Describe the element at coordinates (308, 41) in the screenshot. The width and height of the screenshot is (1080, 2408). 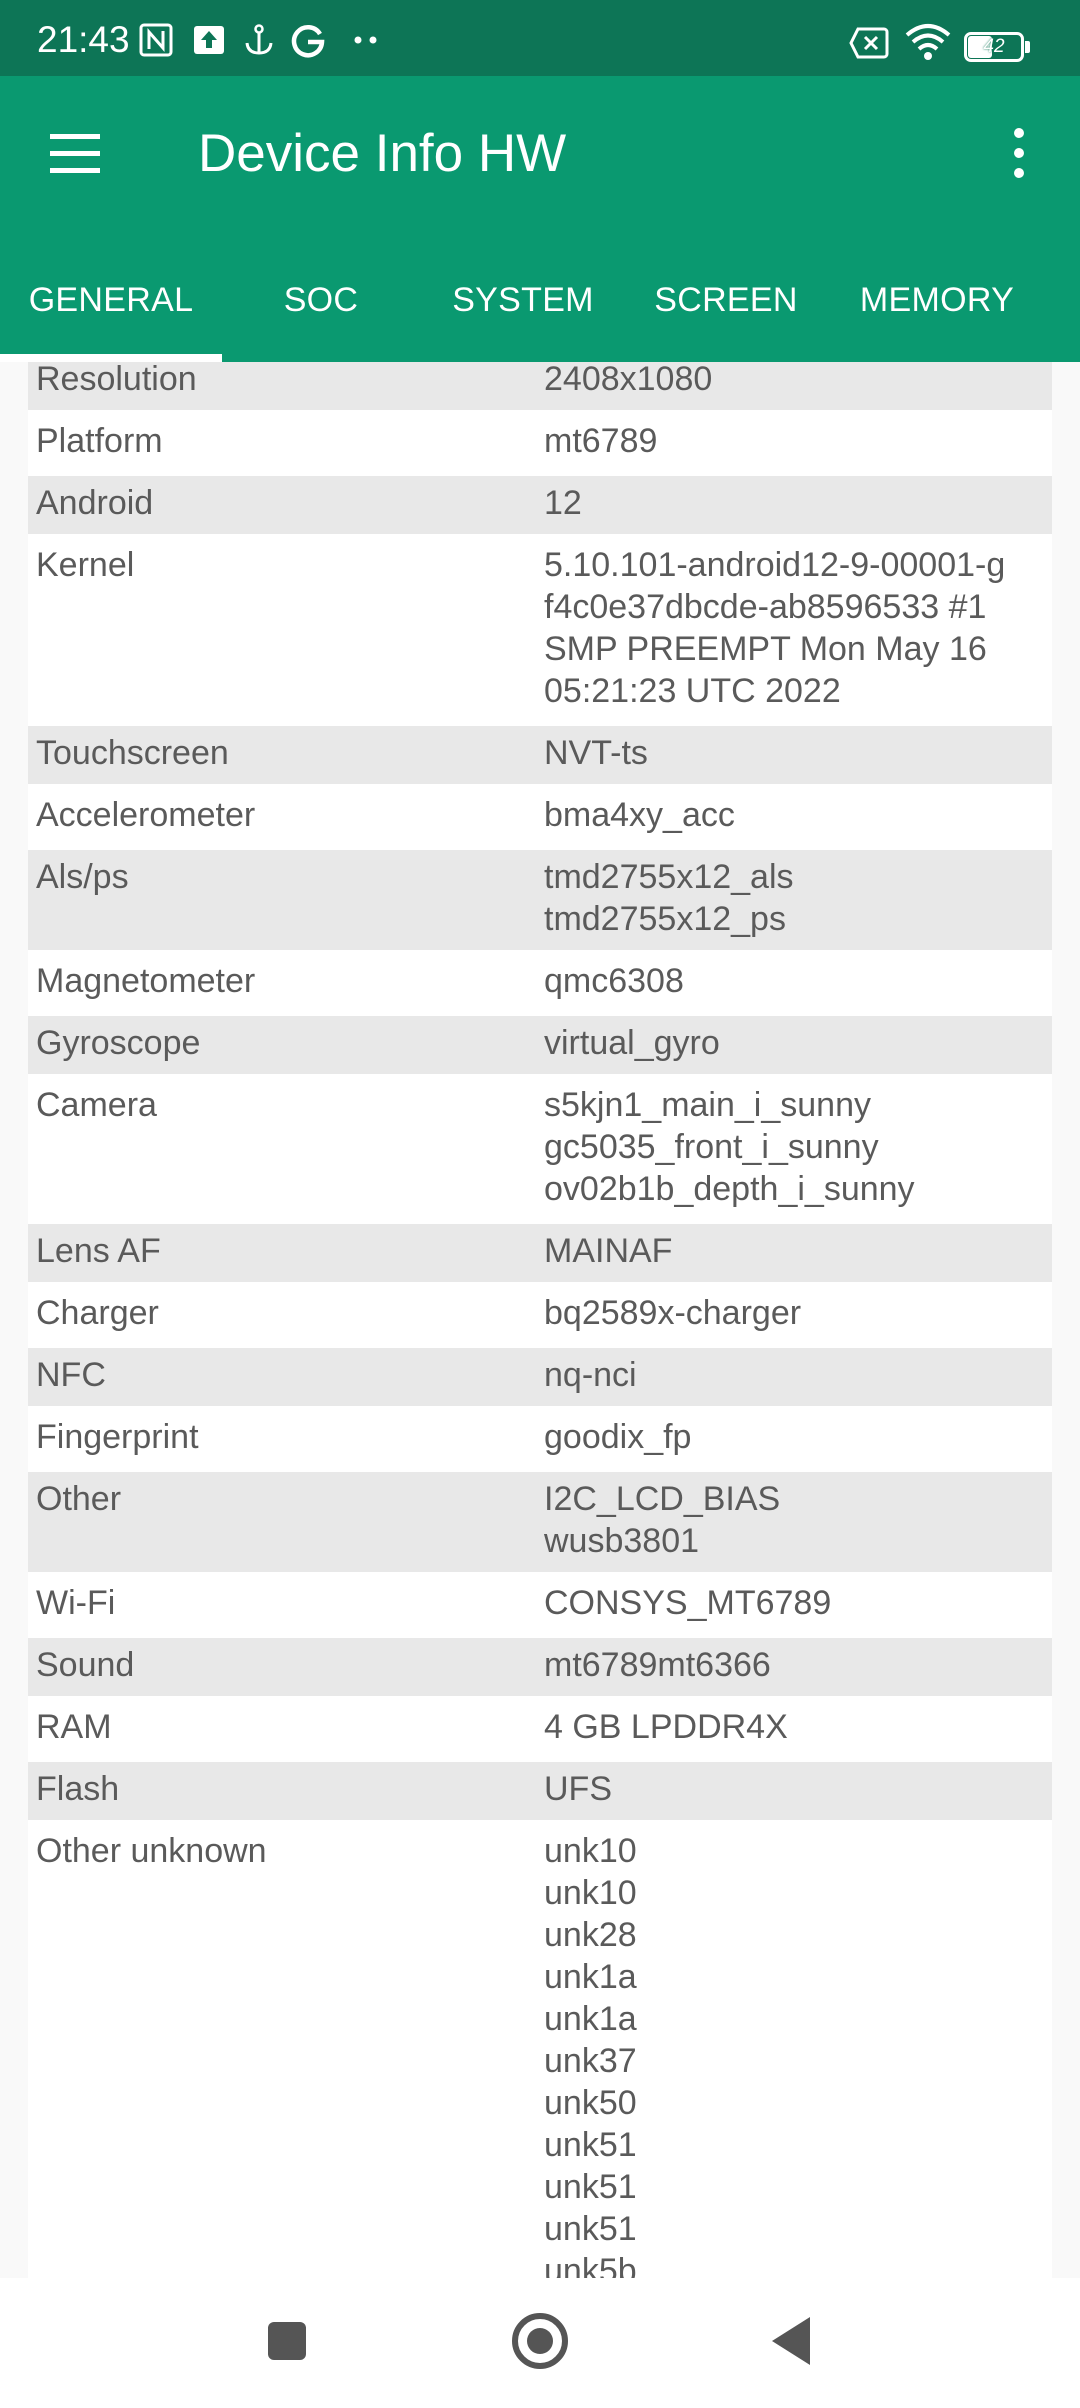
I see `google-icon` at that location.